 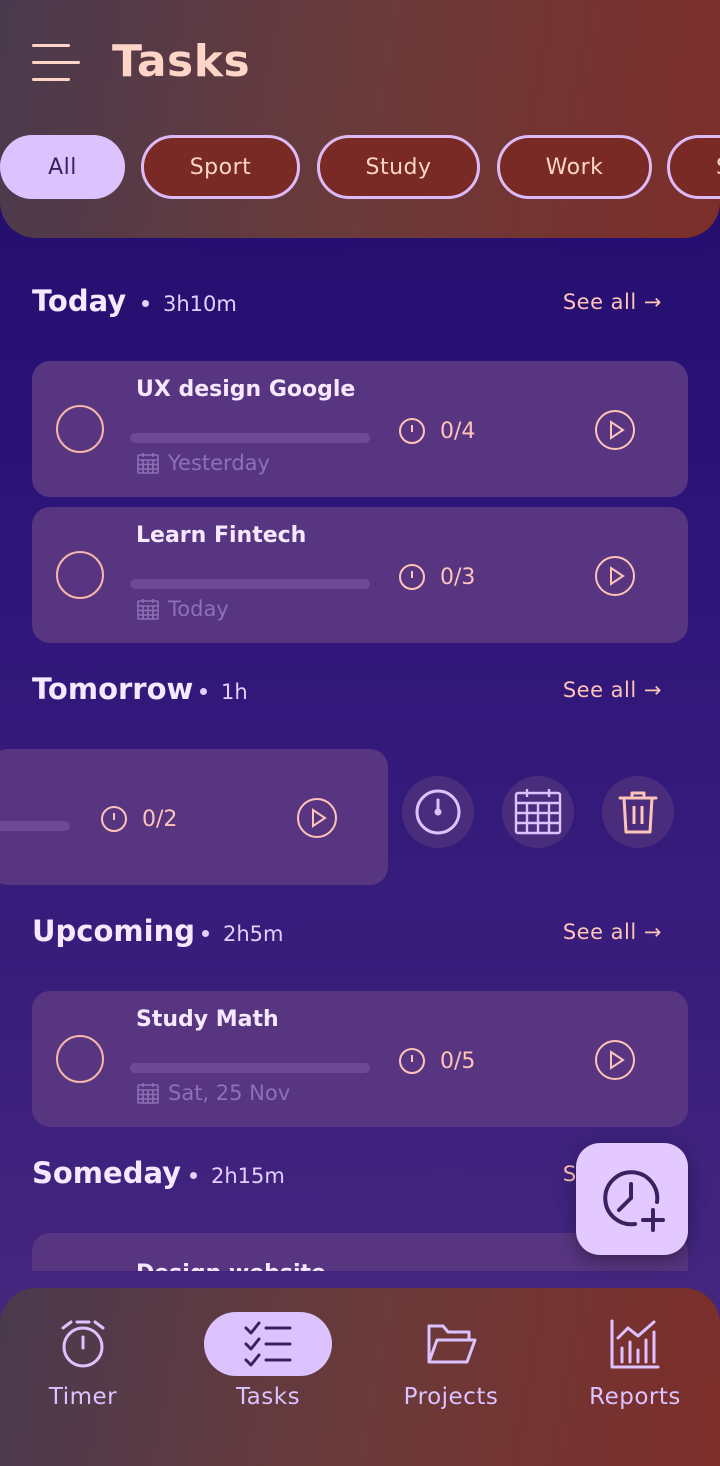 I want to click on schedule-button, so click(x=538, y=812).